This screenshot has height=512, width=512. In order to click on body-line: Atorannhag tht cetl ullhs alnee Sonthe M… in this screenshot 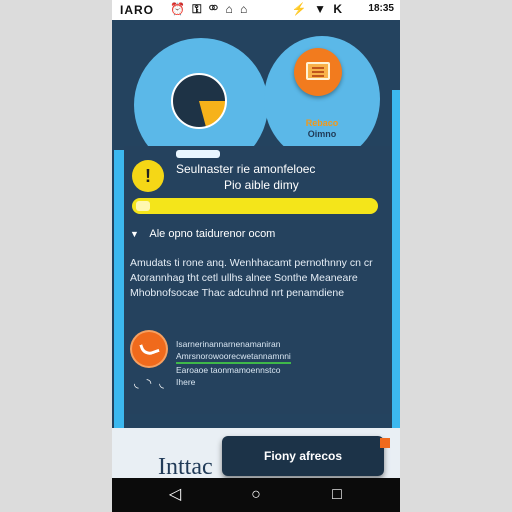, I will do `click(244, 278)`.